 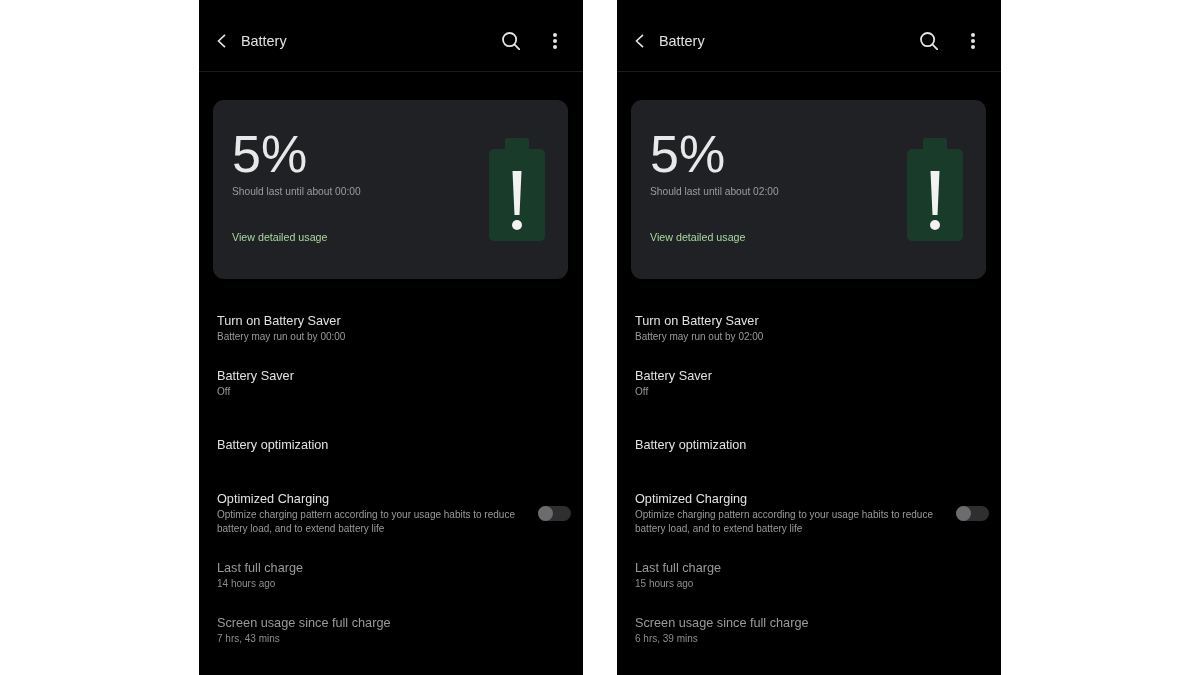 What do you see at coordinates (248, 639) in the screenshot?
I see `setting-summary: 7 hrs, 43 mins` at bounding box center [248, 639].